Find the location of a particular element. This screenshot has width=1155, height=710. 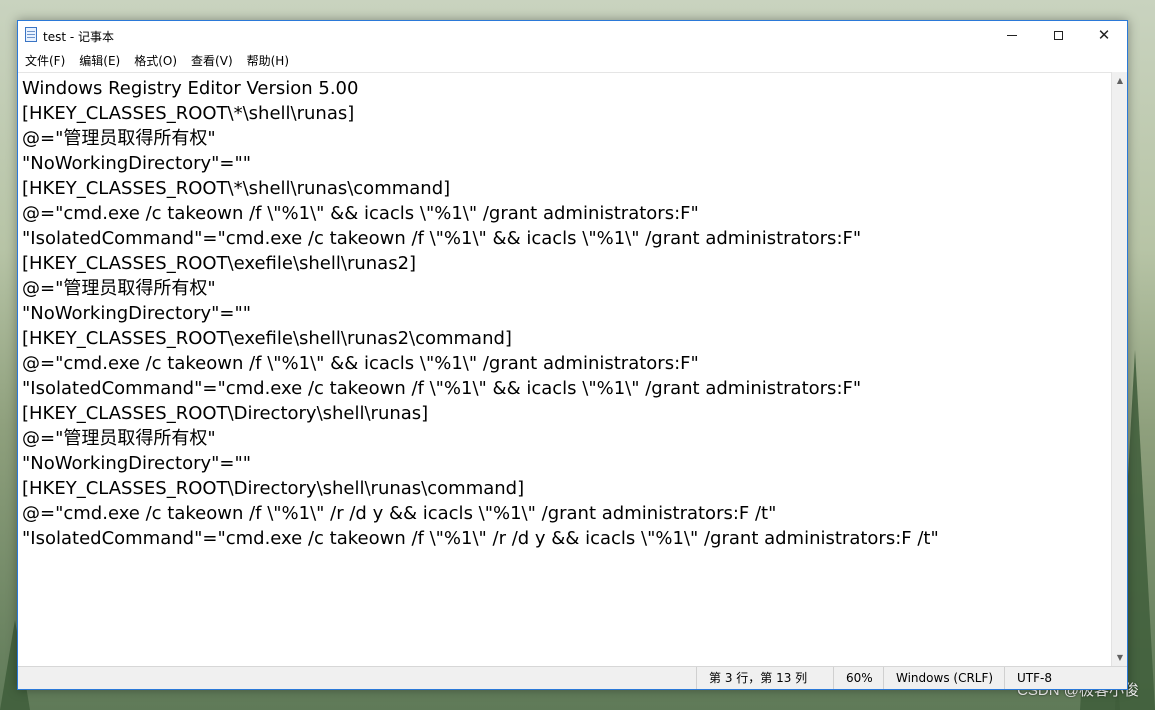

menu-file: 文件(F) is located at coordinates (45, 60).